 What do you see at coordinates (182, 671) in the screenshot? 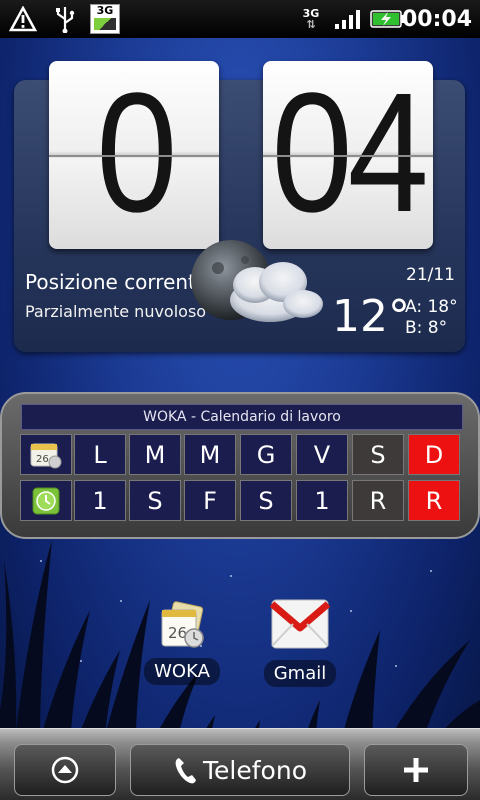
I see `woka-label: WOKA` at bounding box center [182, 671].